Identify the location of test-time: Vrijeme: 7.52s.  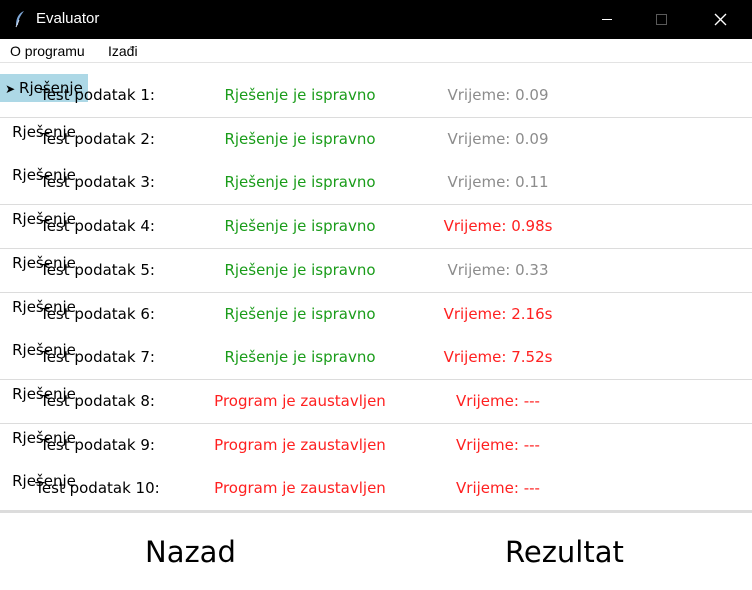
(498, 357).